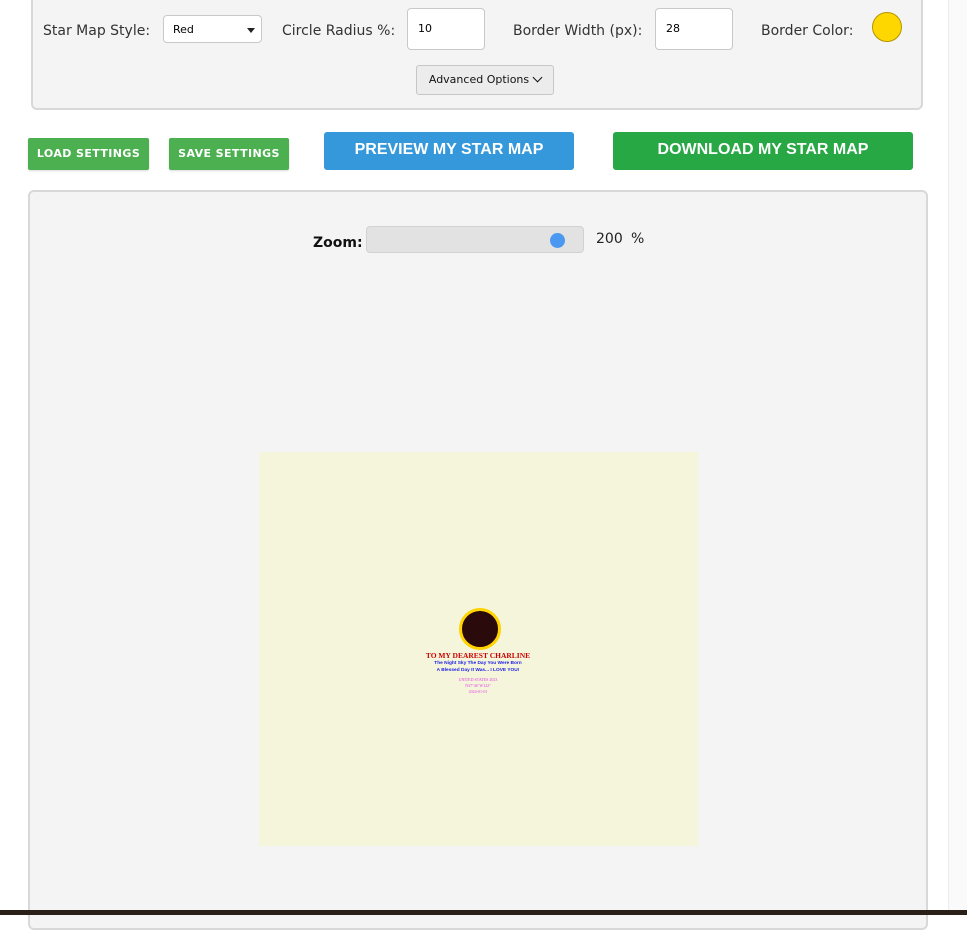 This screenshot has height=930, width=967. I want to click on circle-radius-input: 10, so click(446, 29).